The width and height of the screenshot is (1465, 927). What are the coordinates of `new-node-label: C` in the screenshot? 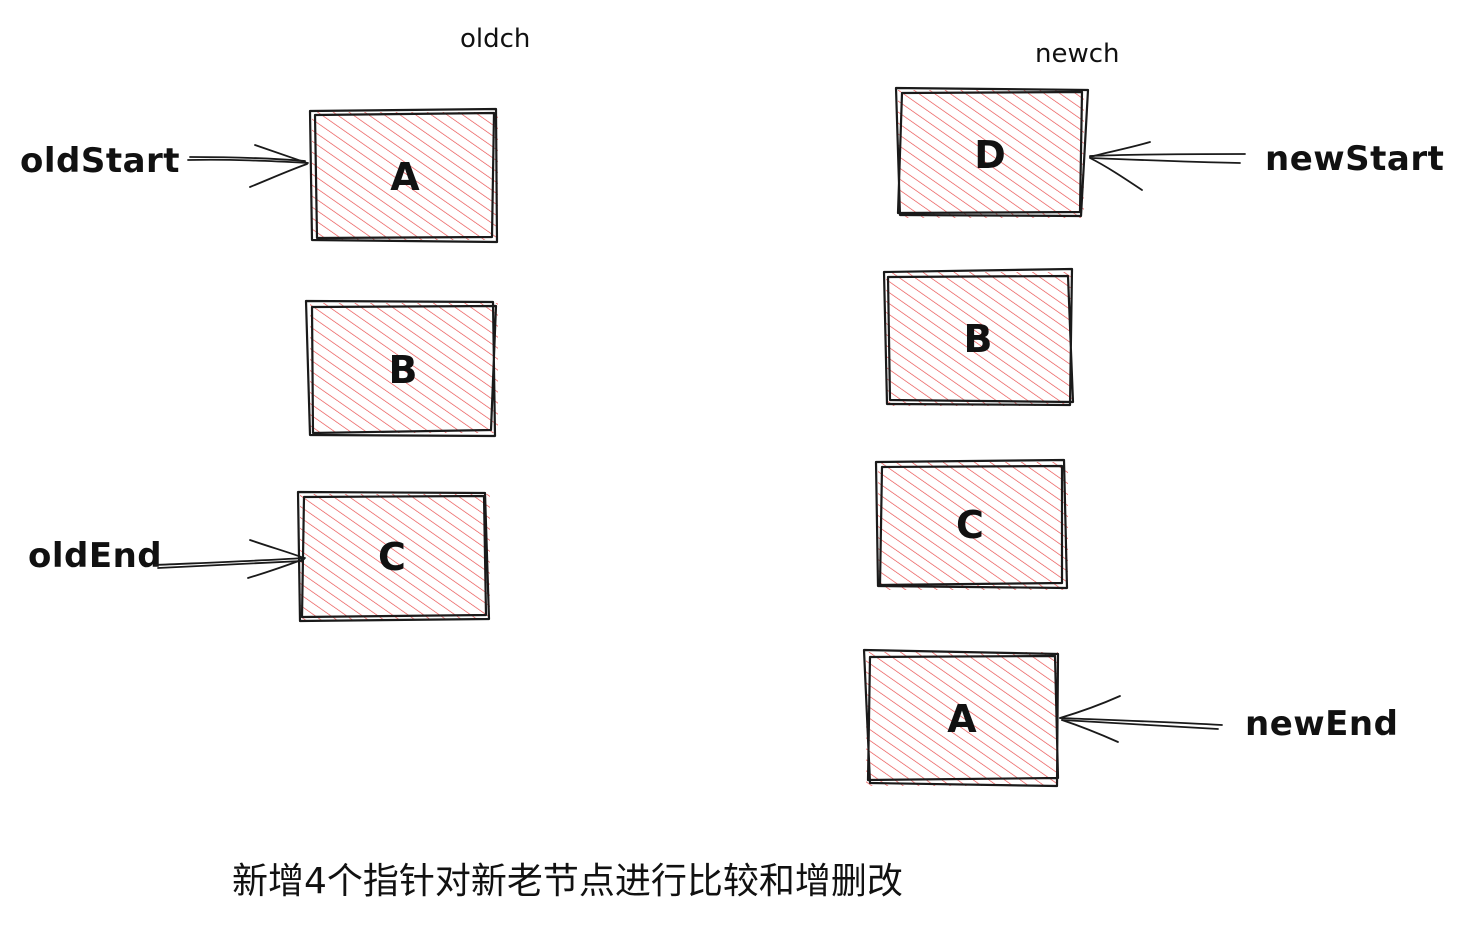 It's located at (970, 525).